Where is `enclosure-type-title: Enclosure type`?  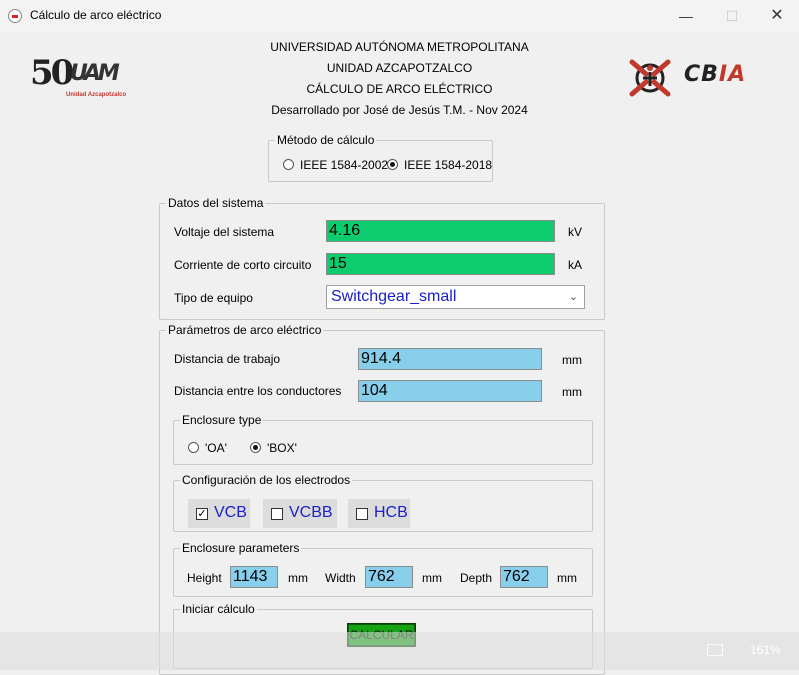 enclosure-type-title: Enclosure type is located at coordinates (222, 420).